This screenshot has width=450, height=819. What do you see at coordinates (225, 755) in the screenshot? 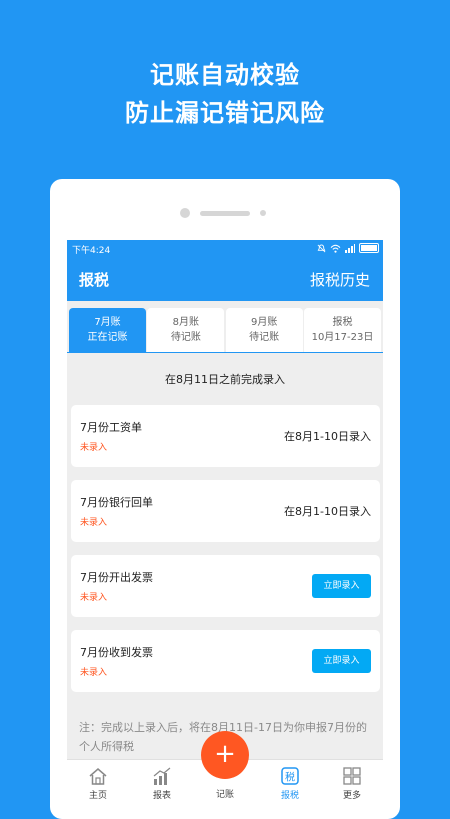
I see `add-record-button: +` at bounding box center [225, 755].